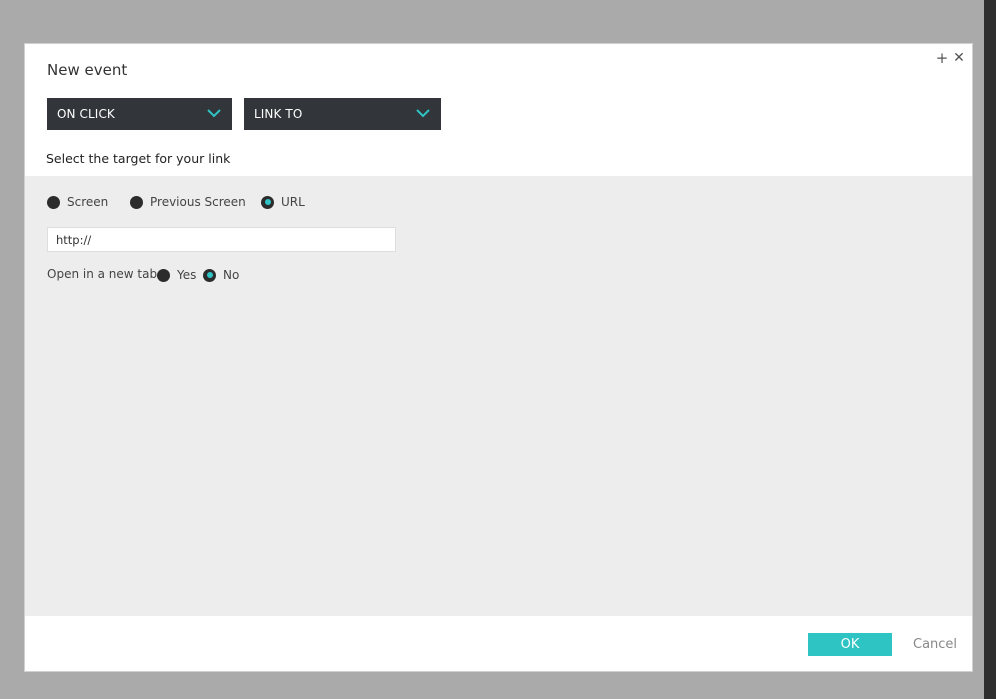  What do you see at coordinates (86, 114) in the screenshot?
I see `trigger-dropdown-value: ON CLICK` at bounding box center [86, 114].